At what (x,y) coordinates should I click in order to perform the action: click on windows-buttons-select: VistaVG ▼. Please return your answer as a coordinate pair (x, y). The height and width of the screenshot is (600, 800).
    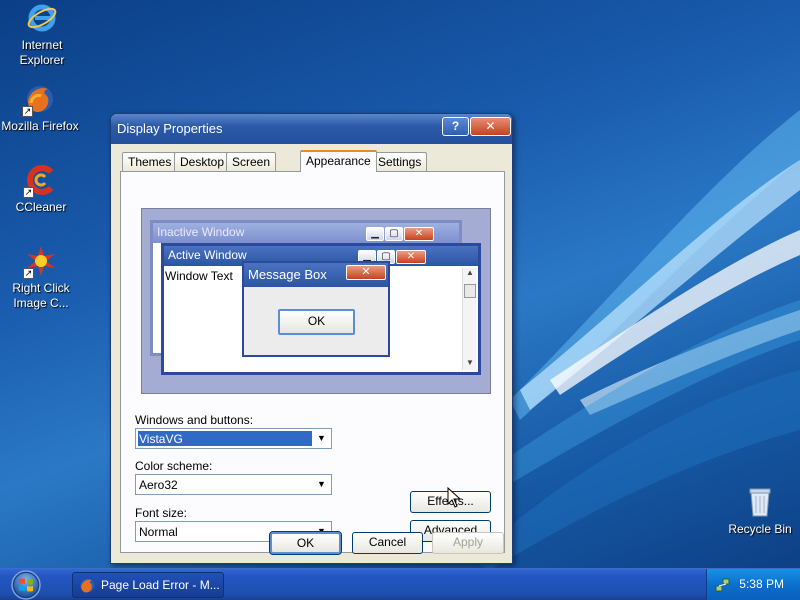
    Looking at the image, I should click on (233, 438).